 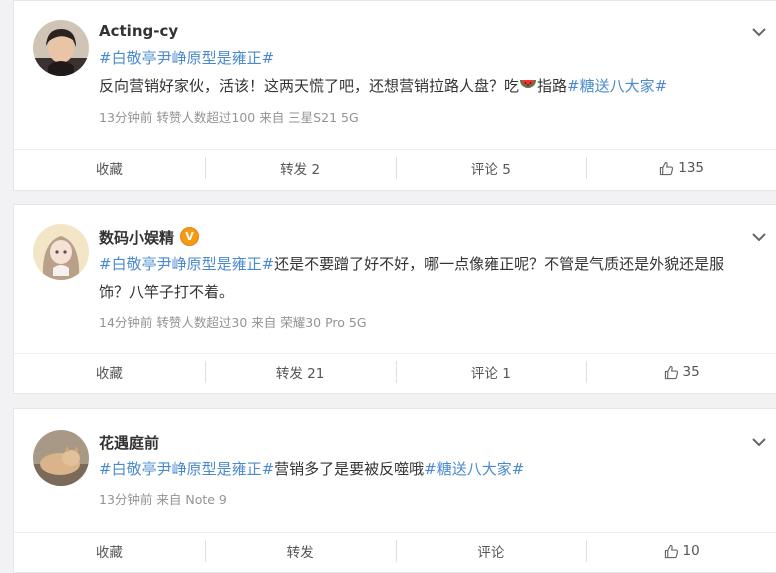 I want to click on post-body: 反向营销好家伙，活该！这两天慌了吧，还想营销拉路人盘？吃, so click(x=309, y=86).